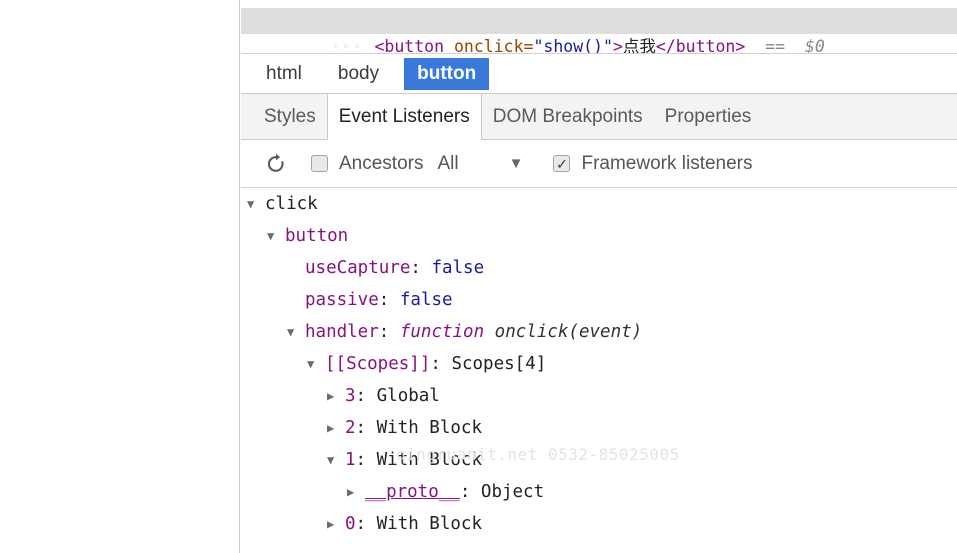  I want to click on tree-row-segment: handler, so click(342, 332).